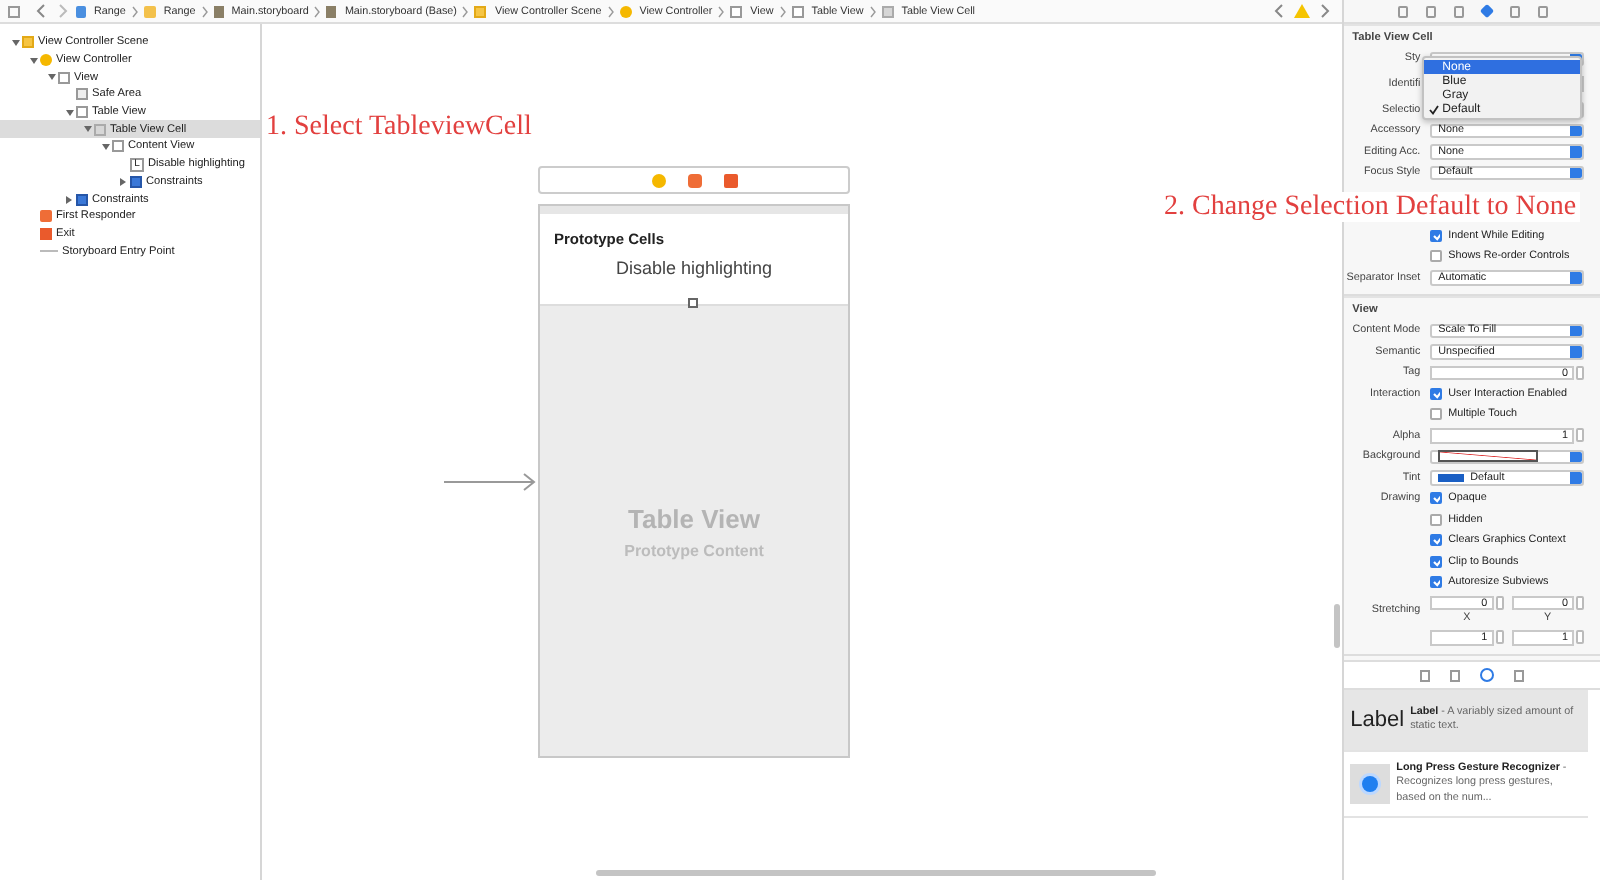 The width and height of the screenshot is (1600, 880). What do you see at coordinates (1507, 456) in the screenshot?
I see `color-well` at bounding box center [1507, 456].